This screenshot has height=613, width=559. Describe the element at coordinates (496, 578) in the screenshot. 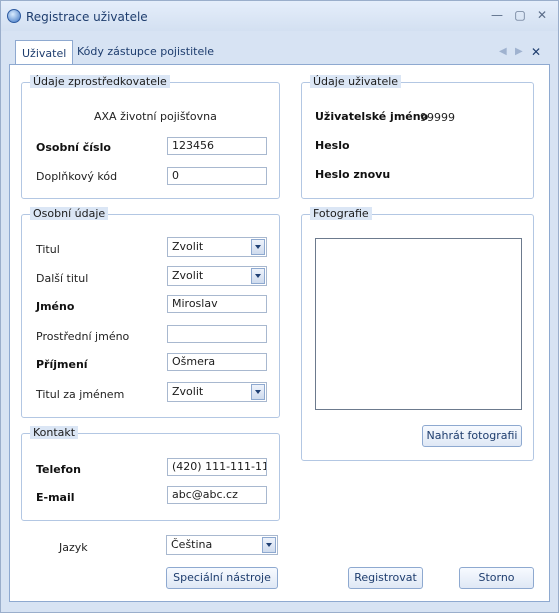

I see `cancel-button: Storno` at that location.